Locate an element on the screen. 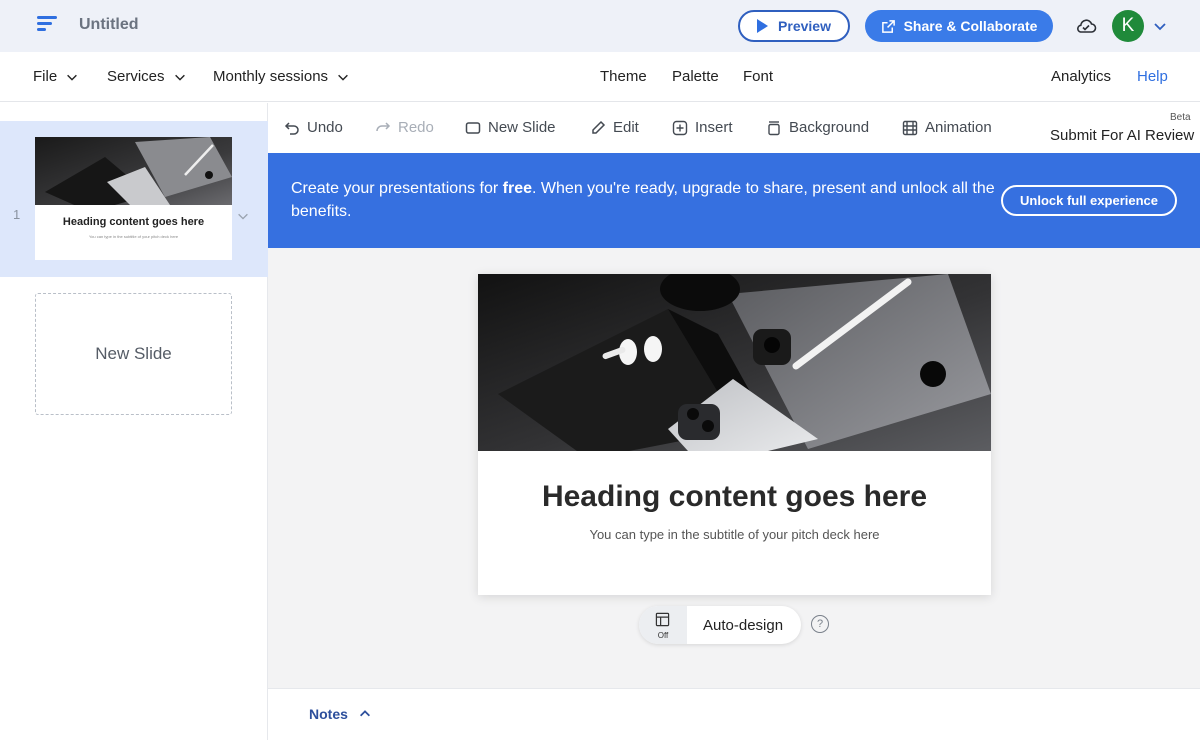  slide-image is located at coordinates (734, 362).